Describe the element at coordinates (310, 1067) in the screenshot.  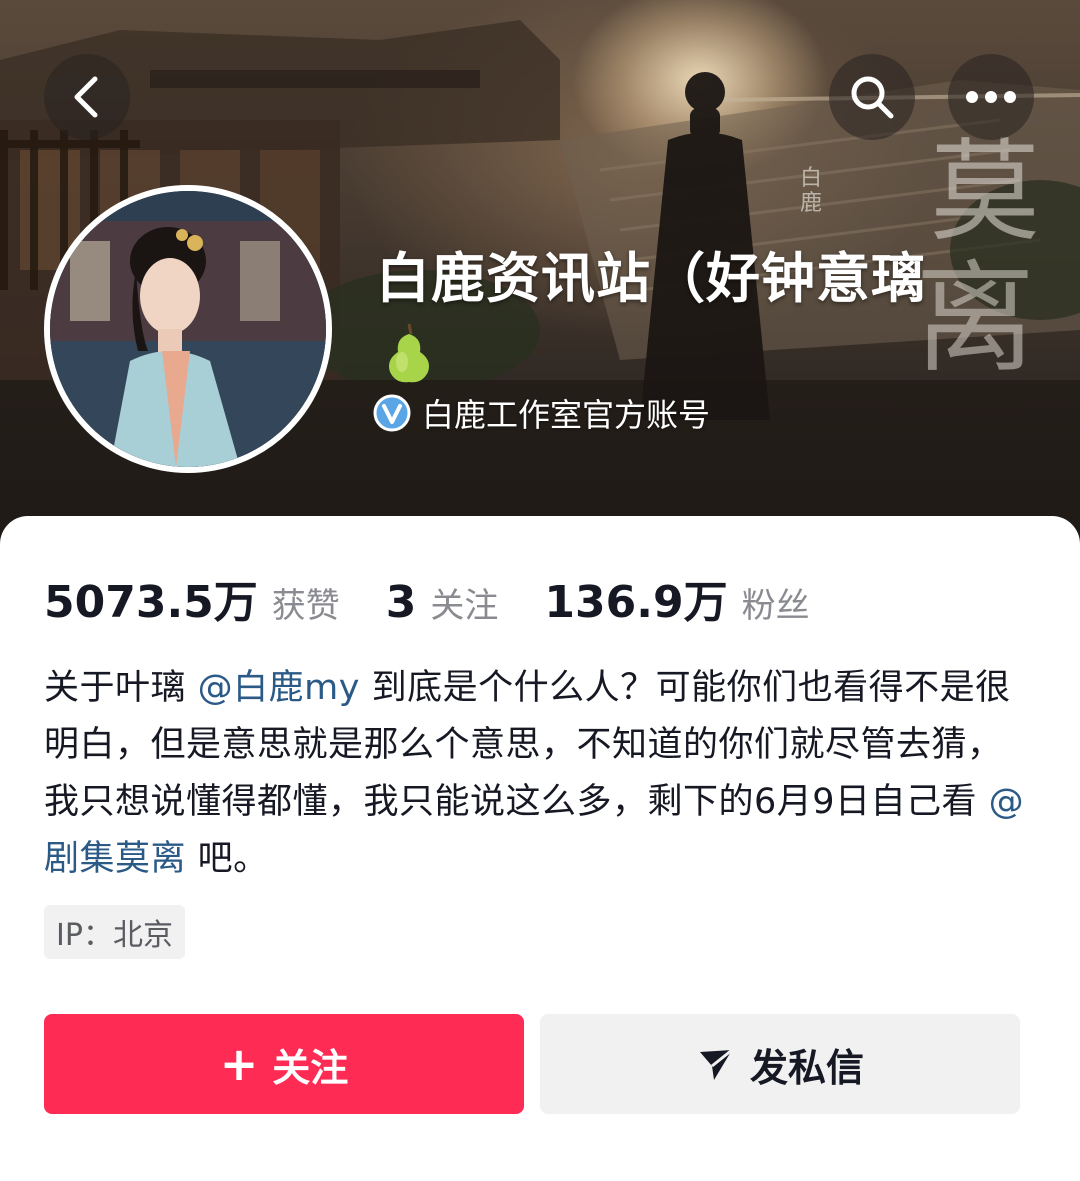
I see `follow-button-label: 关注` at that location.